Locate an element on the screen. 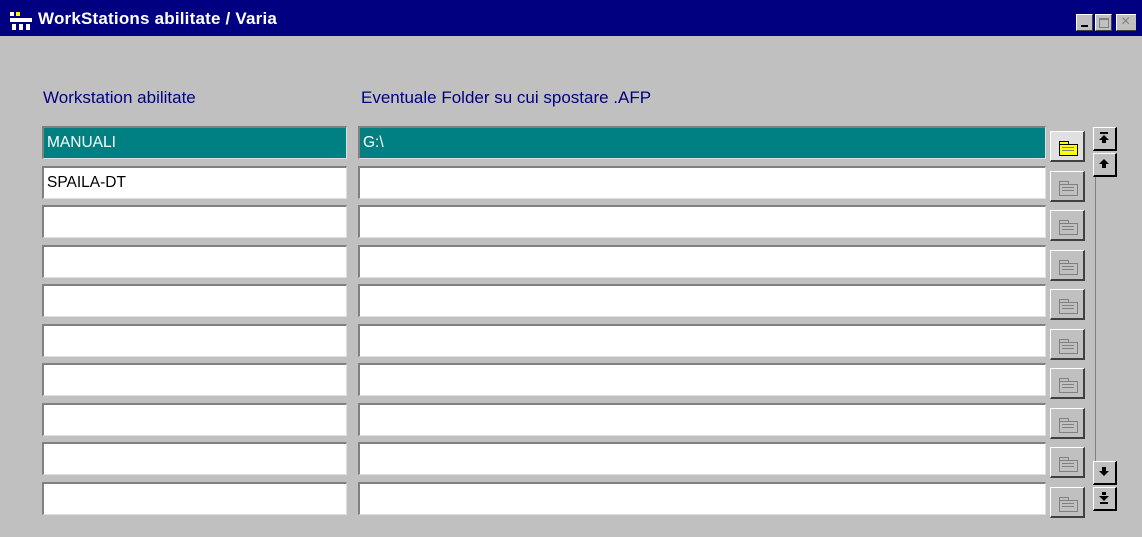  maximize-button is located at coordinates (1103, 22).